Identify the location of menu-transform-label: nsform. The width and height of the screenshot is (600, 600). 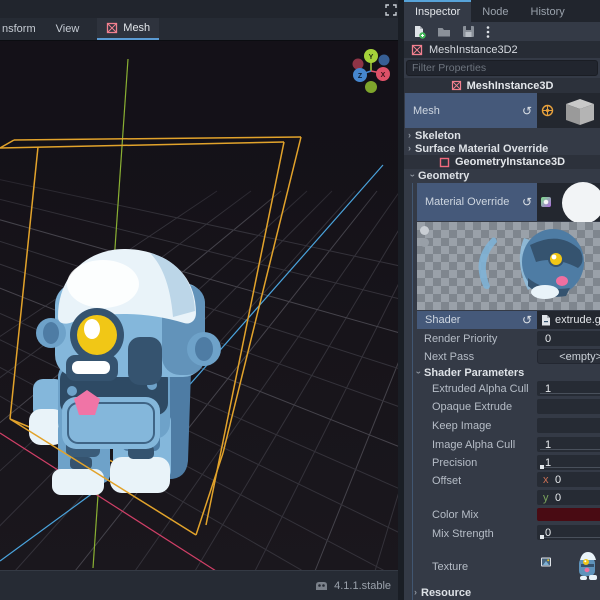
(19, 29).